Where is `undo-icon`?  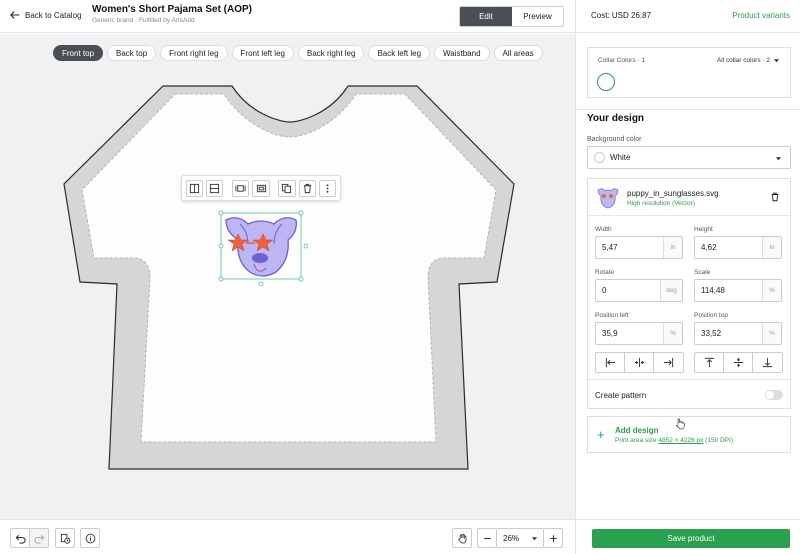 undo-icon is located at coordinates (20, 539).